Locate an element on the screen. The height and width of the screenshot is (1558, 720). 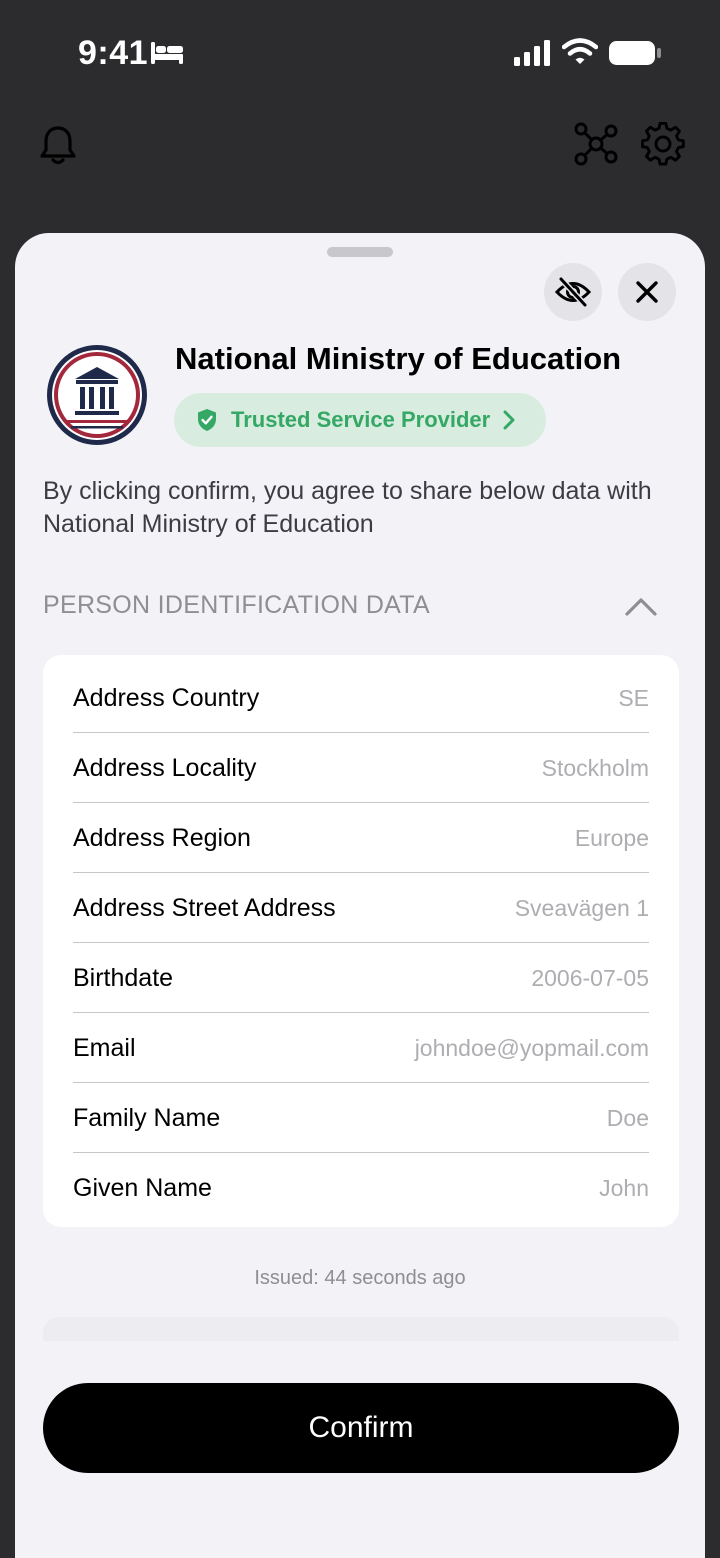
field-label: Address Country is located at coordinates (166, 697).